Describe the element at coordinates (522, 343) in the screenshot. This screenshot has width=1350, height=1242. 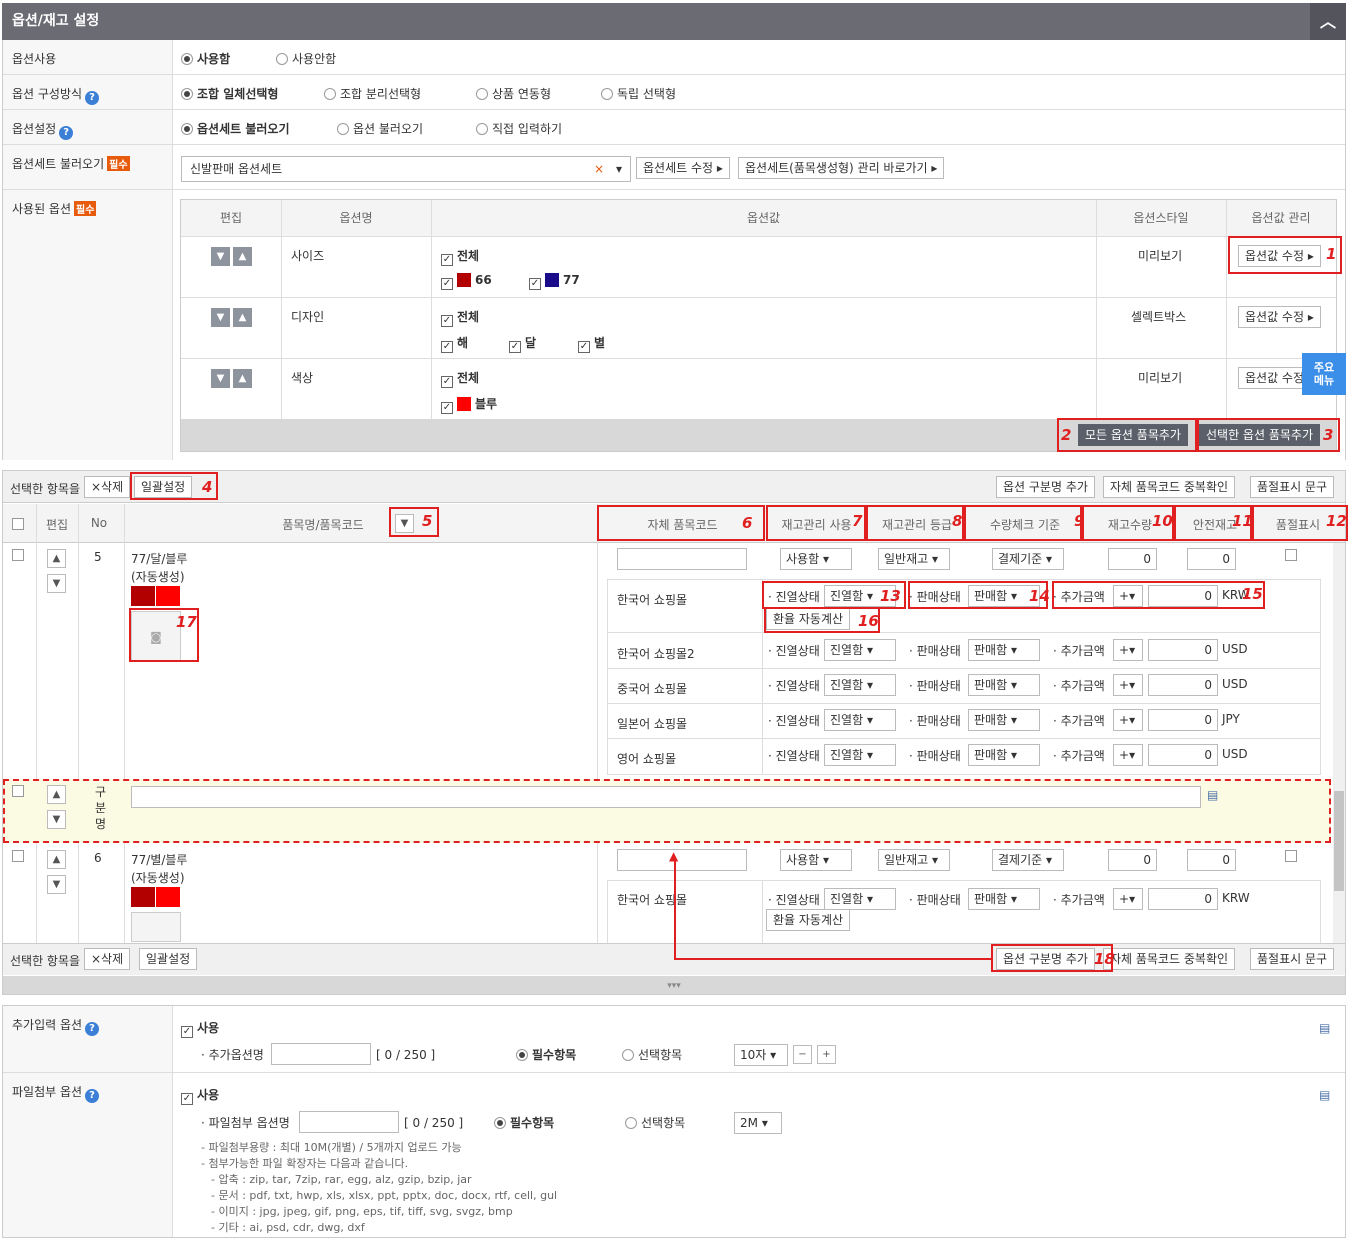
I see `value-moon: ✓ 달` at that location.